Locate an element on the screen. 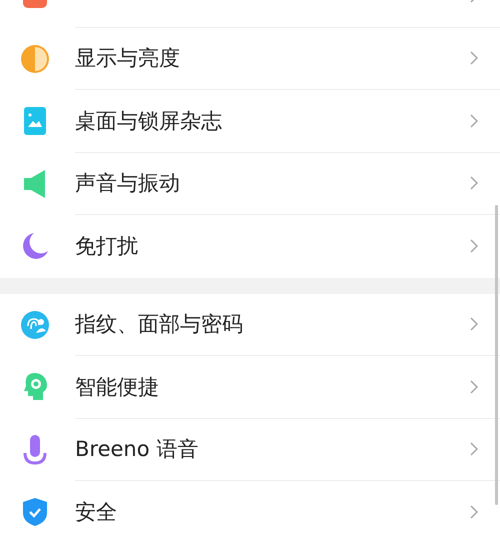  settings-item: 声音与振动 is located at coordinates (250, 183).